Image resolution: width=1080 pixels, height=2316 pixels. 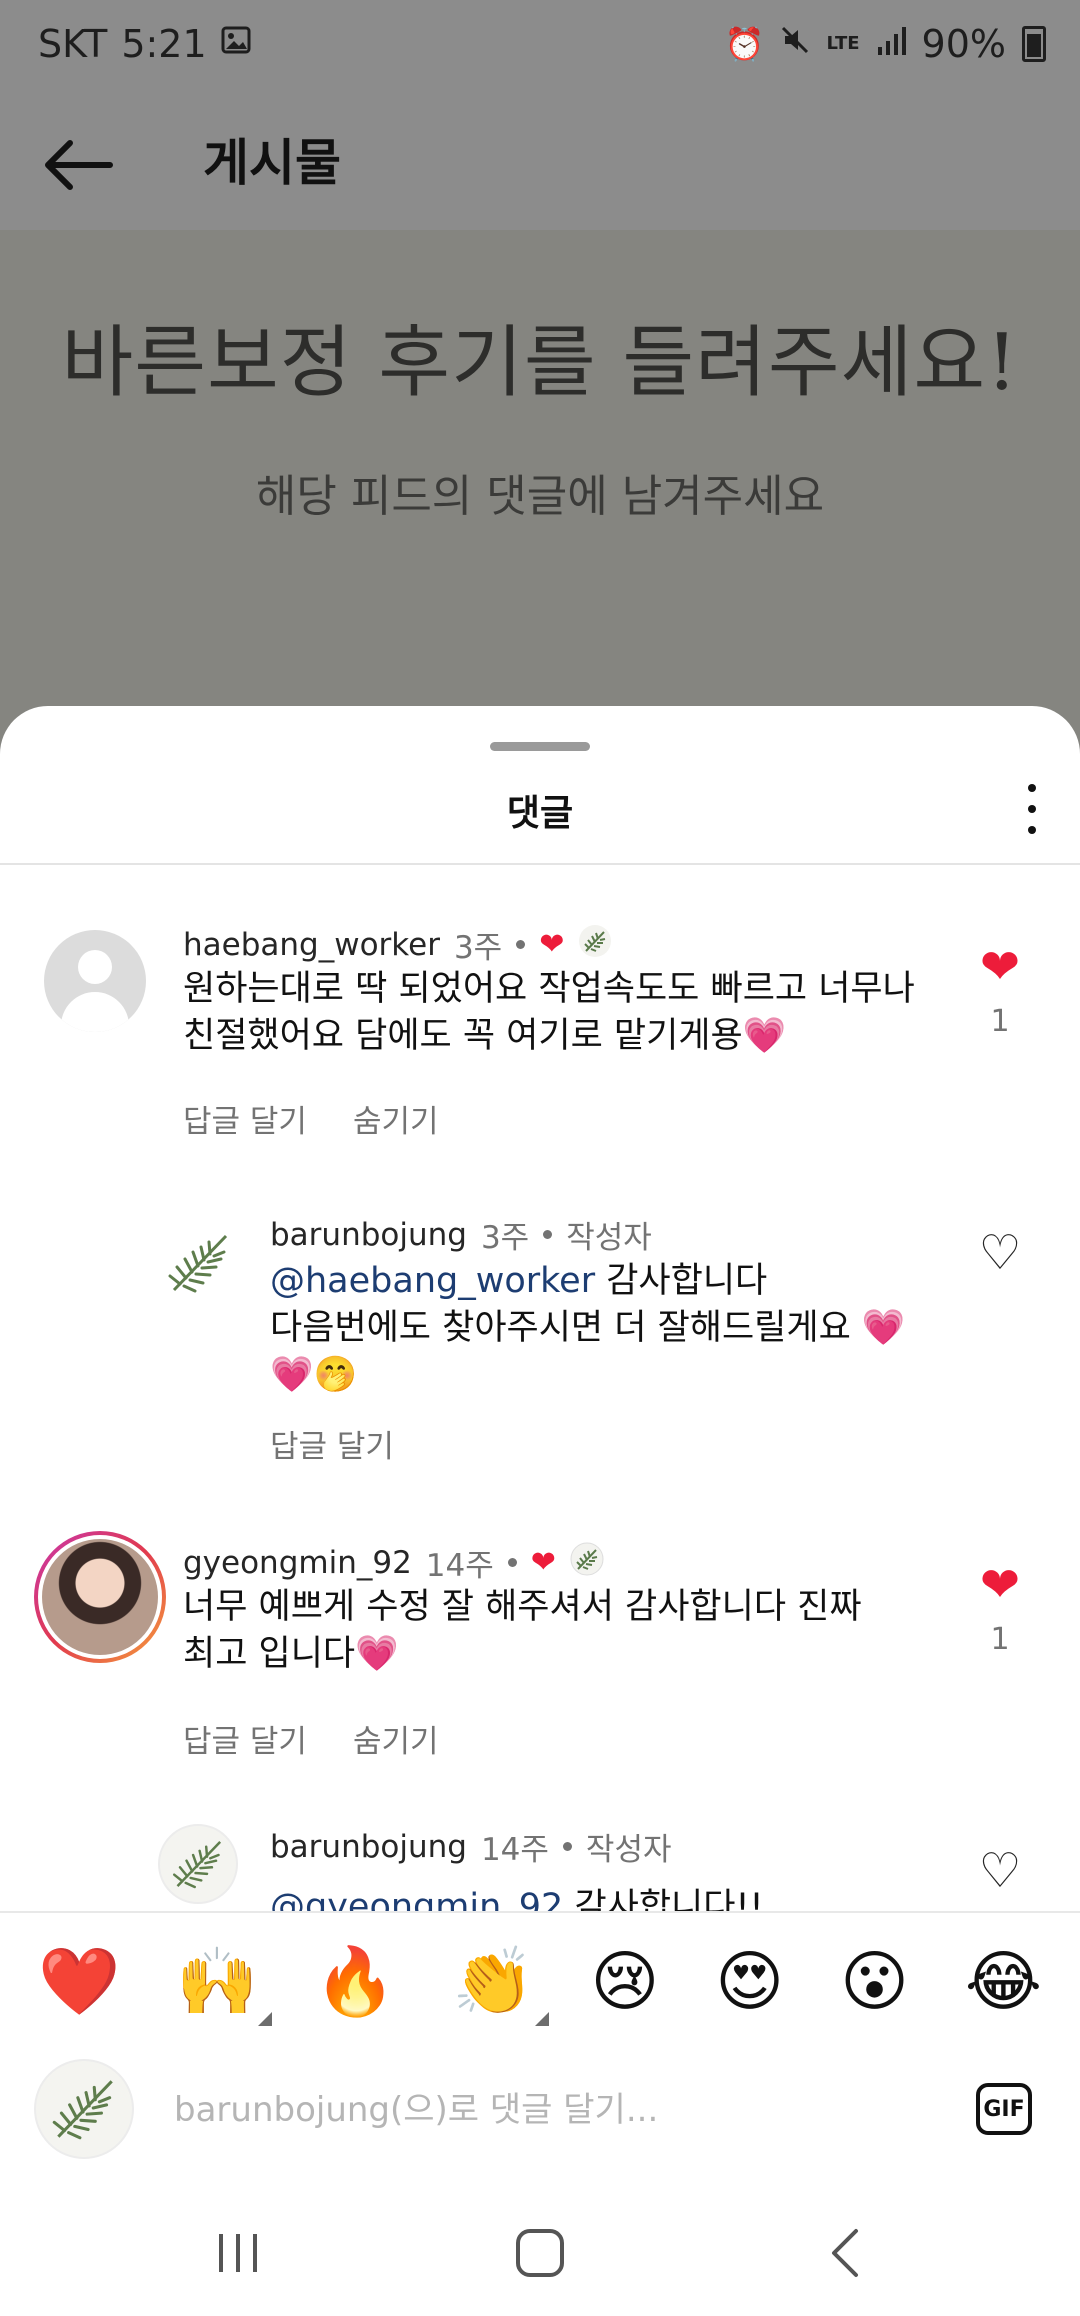 I want to click on comment-meta: haebang_worker 3주 ❤, so click(x=397, y=944).